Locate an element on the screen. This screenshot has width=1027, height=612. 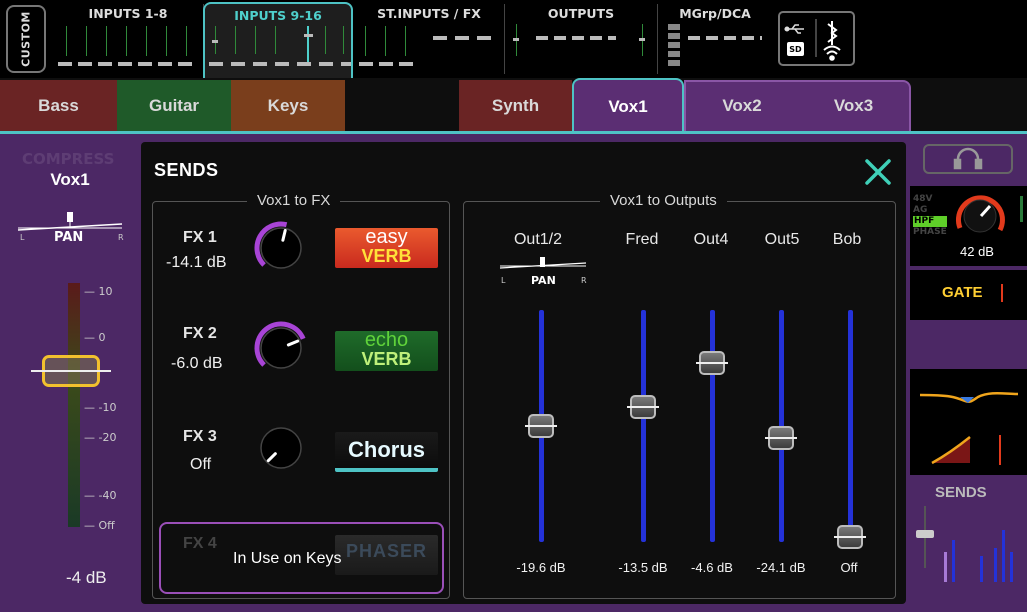
out-pan-right: R is located at coordinates (584, 280).